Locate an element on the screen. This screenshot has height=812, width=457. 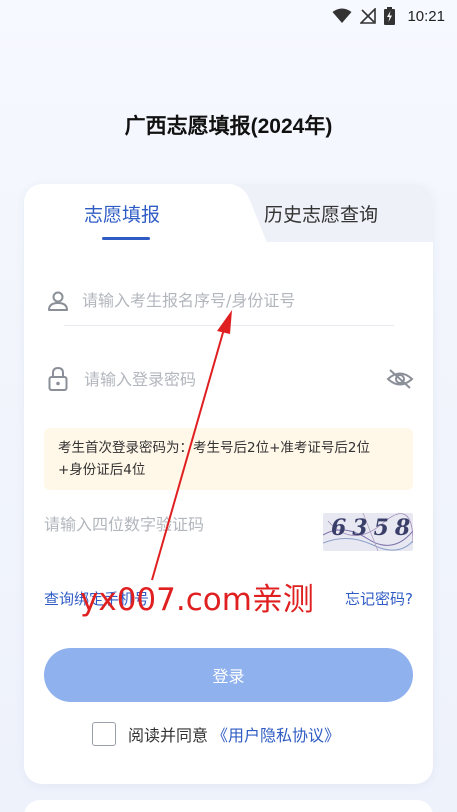
wifi-icon is located at coordinates (342, 16).